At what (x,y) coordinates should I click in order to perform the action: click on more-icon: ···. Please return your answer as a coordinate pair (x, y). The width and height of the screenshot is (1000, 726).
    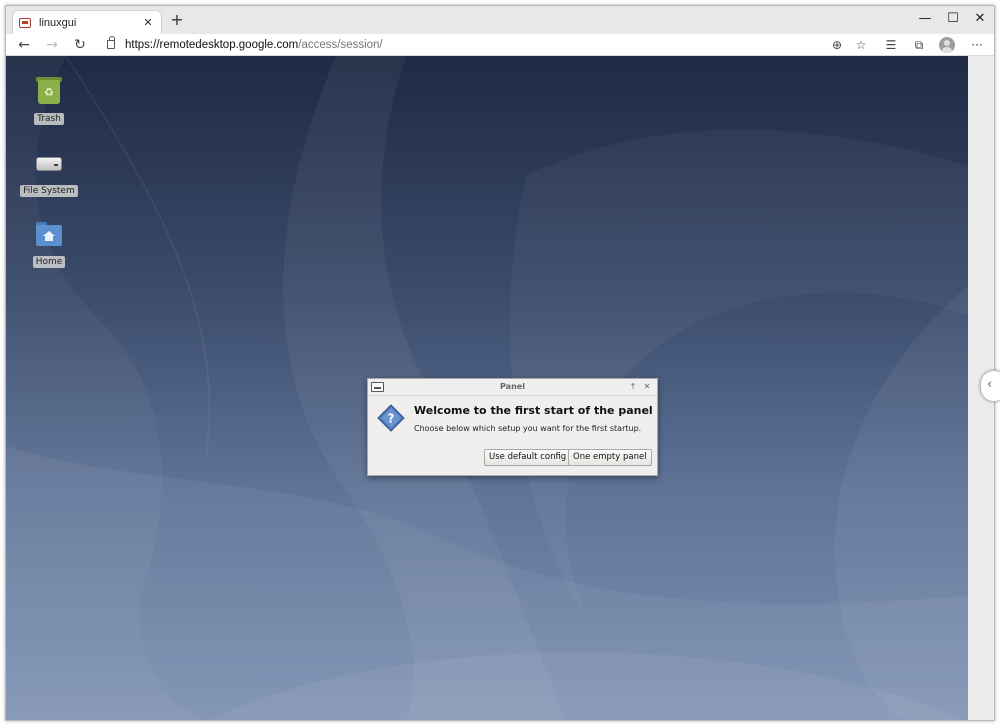
    Looking at the image, I should click on (977, 45).